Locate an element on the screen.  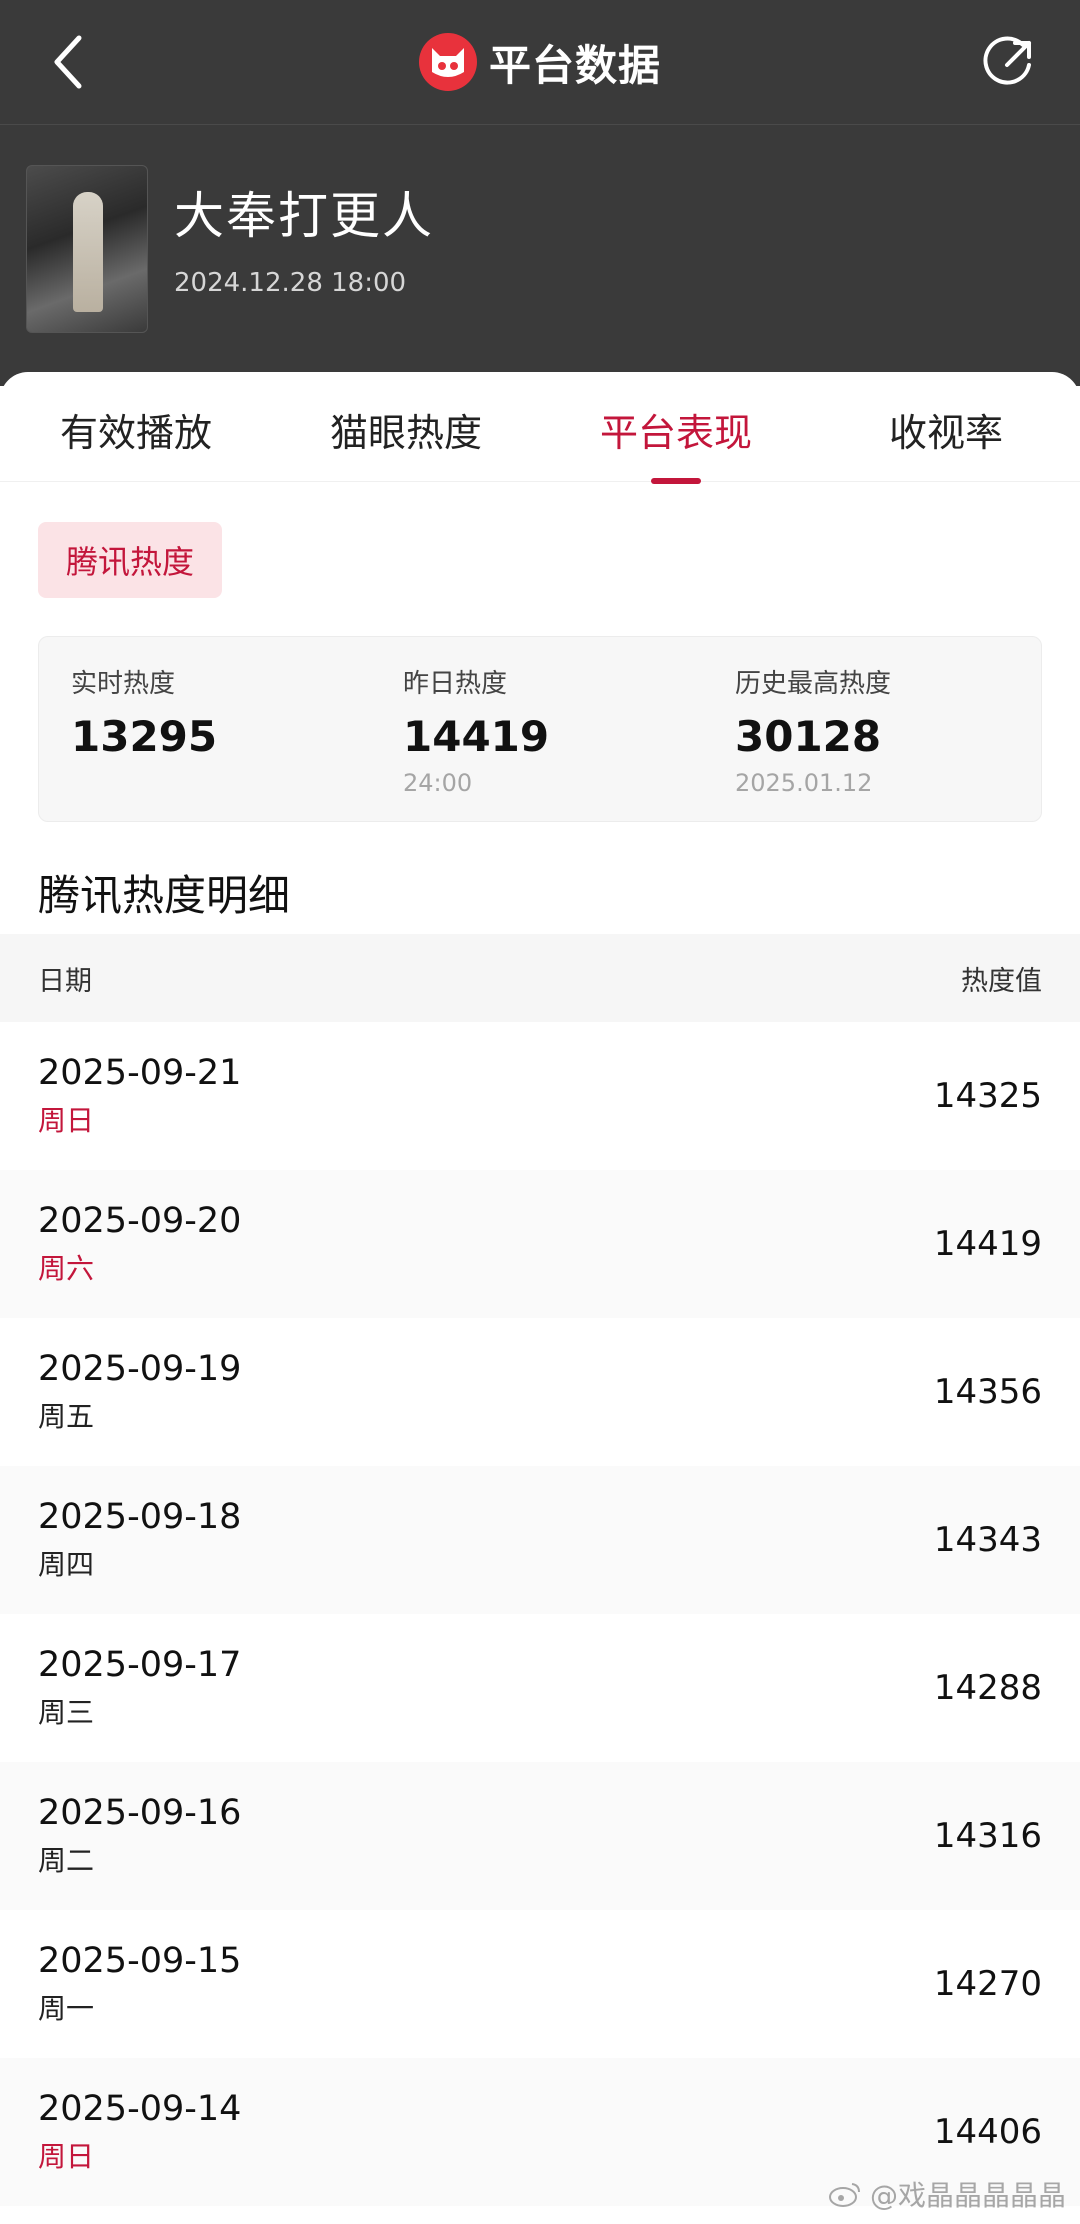
cat-logo-icon is located at coordinates (447, 62).